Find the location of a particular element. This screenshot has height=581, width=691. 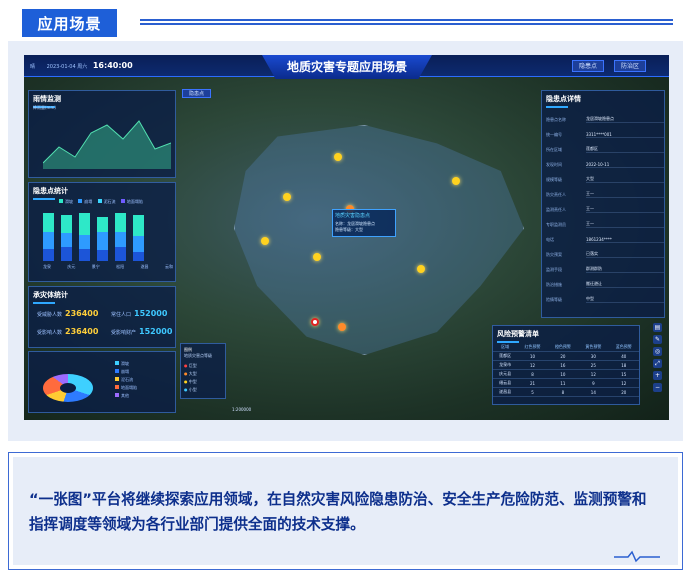

detail-key: 电话 is located at coordinates (550, 239).